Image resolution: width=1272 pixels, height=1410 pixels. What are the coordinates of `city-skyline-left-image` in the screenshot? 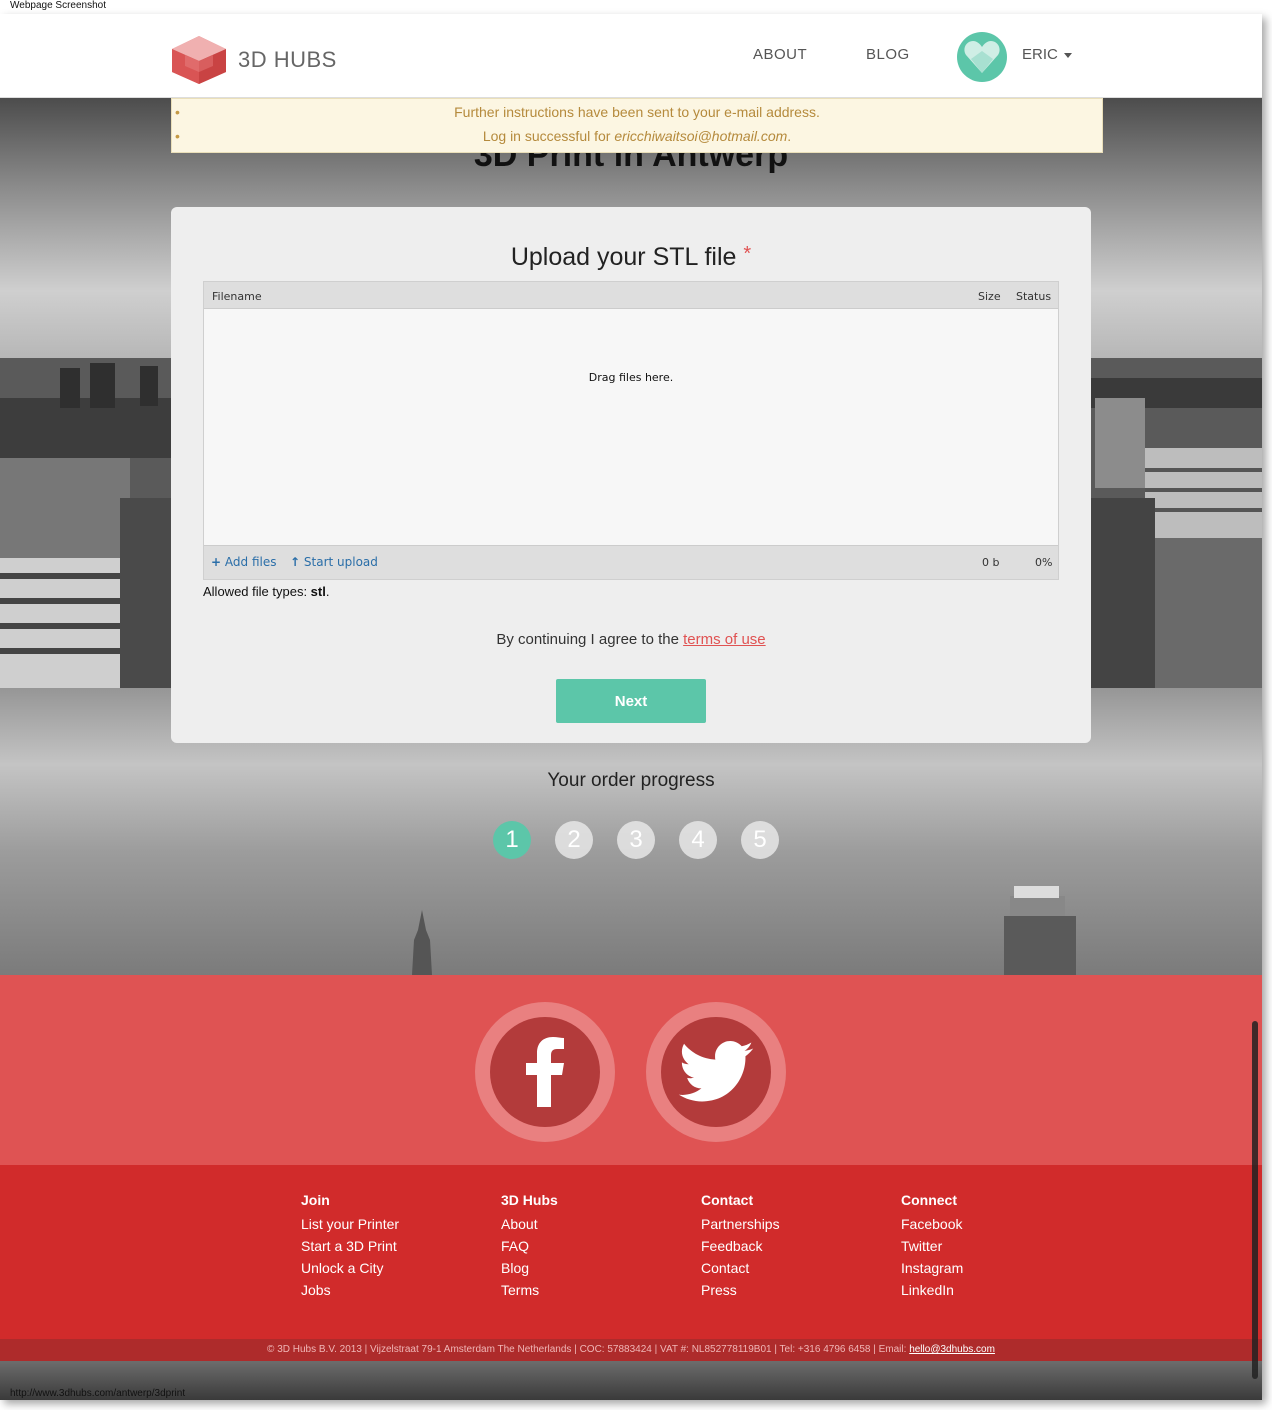 It's located at (95, 523).